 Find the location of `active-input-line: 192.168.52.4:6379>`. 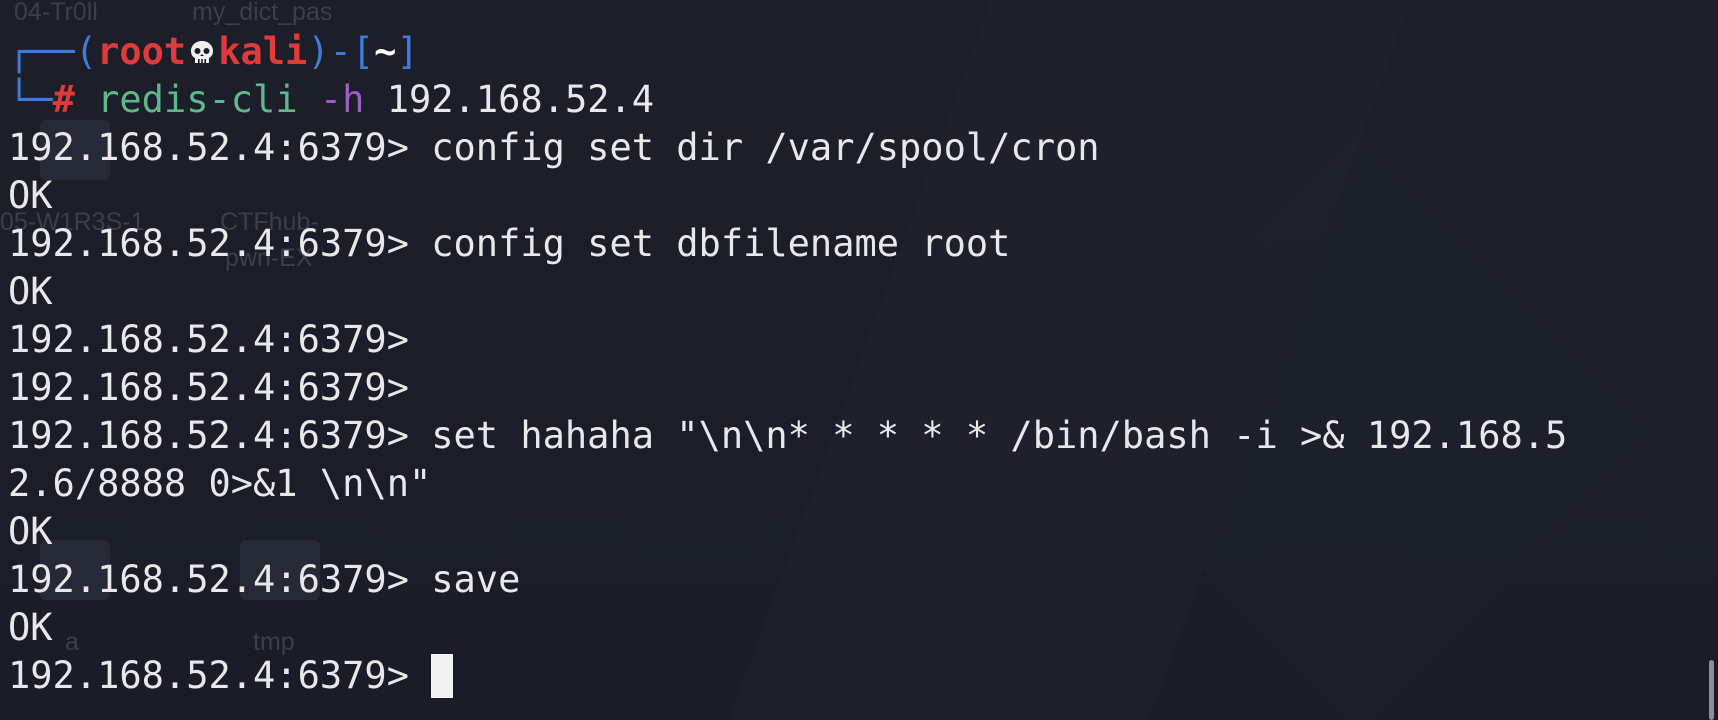

active-input-line: 192.168.52.4:6379> is located at coordinates (863, 676).